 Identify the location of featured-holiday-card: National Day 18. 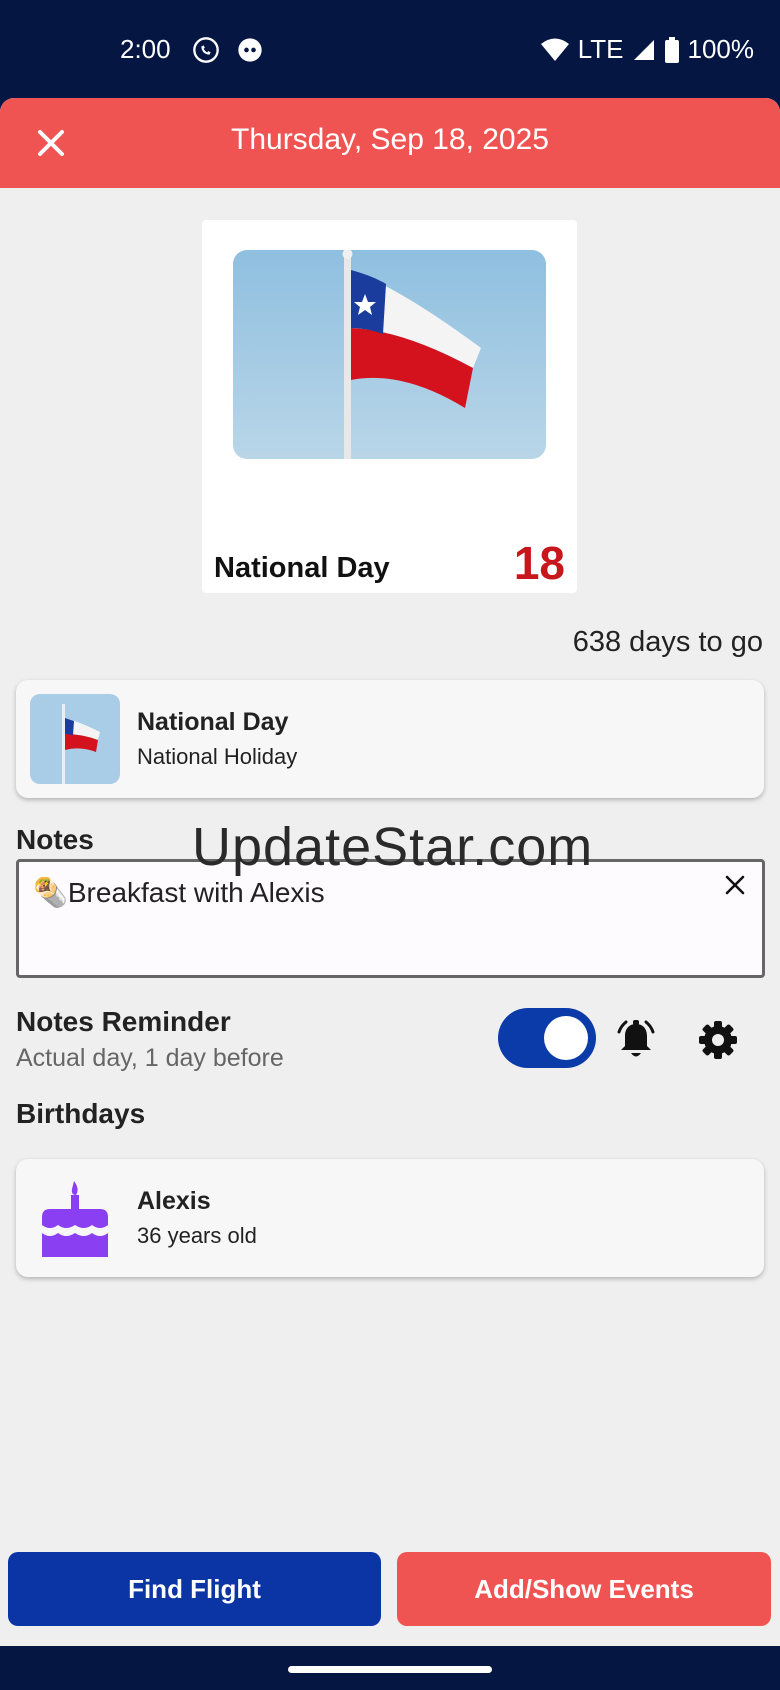
(389, 406).